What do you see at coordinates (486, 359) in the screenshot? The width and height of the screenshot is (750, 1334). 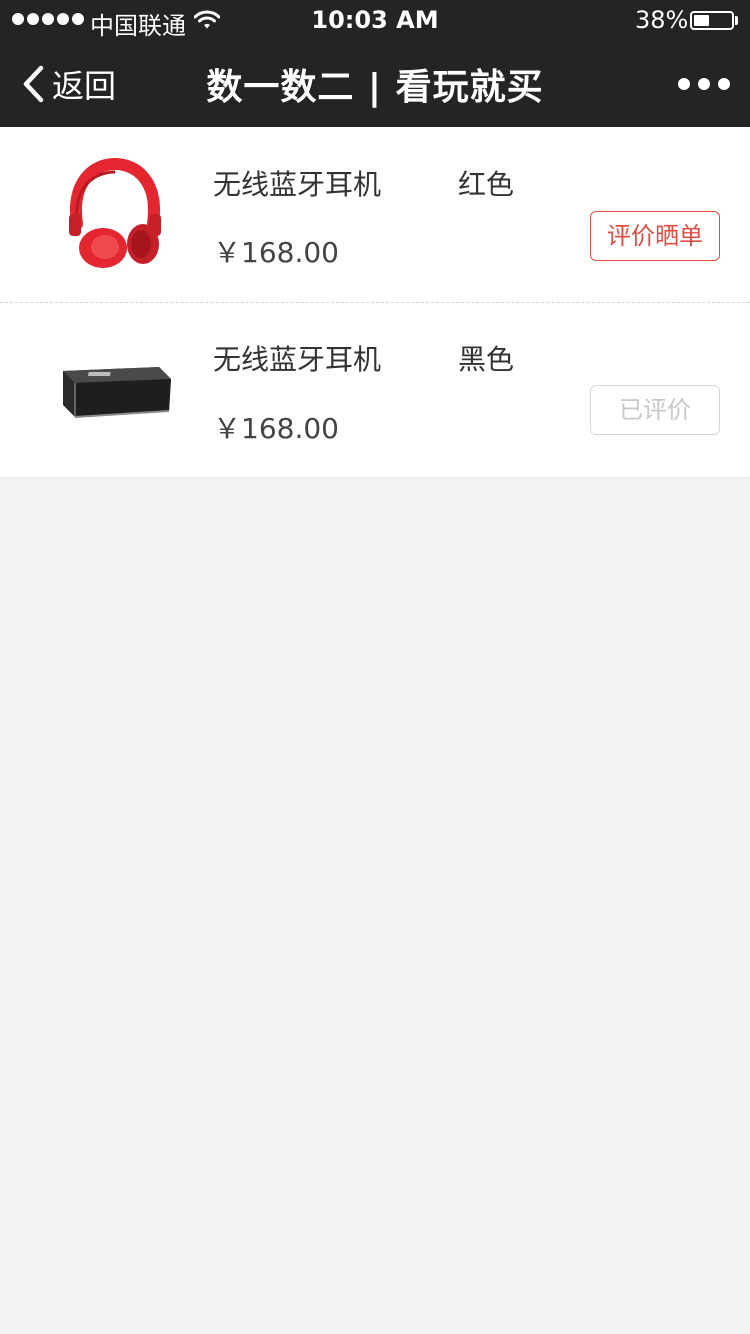 I see `item-color: 黑色` at bounding box center [486, 359].